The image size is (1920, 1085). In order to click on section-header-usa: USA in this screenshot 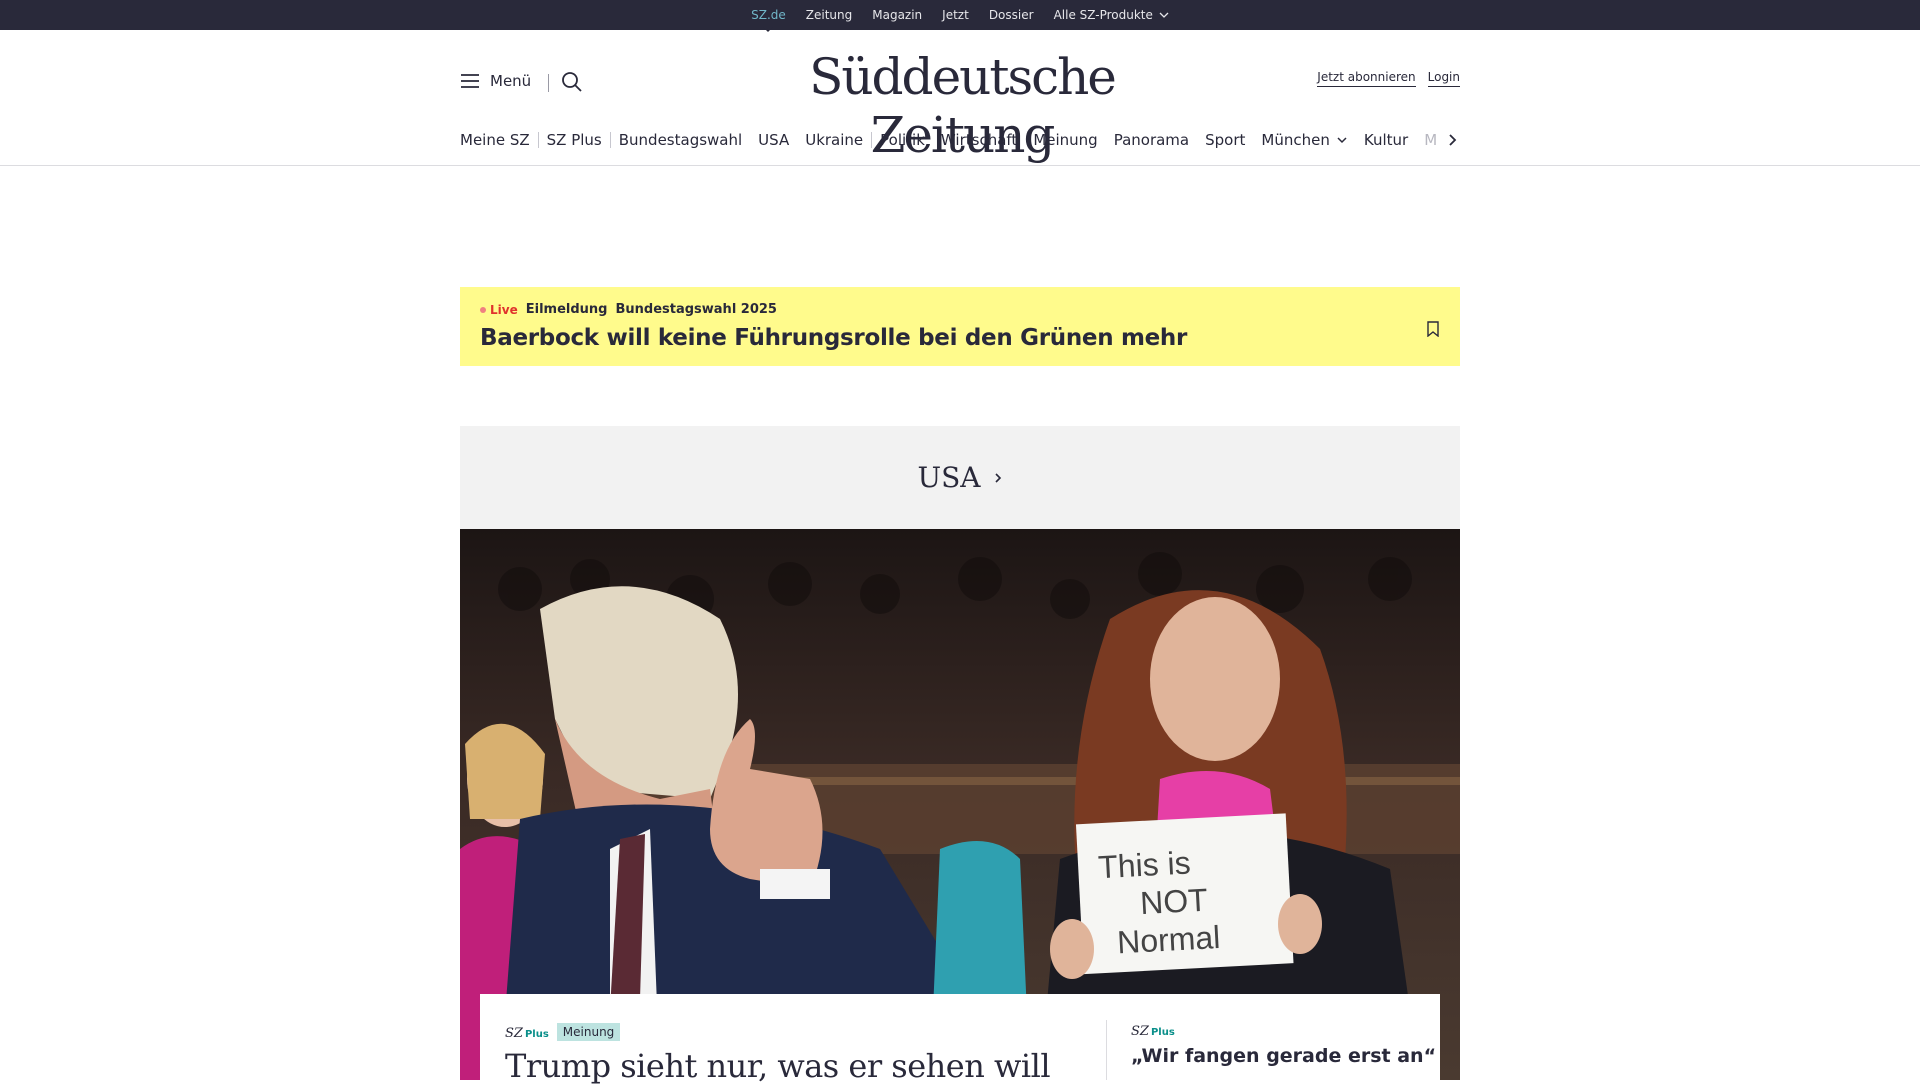, I will do `click(960, 477)`.